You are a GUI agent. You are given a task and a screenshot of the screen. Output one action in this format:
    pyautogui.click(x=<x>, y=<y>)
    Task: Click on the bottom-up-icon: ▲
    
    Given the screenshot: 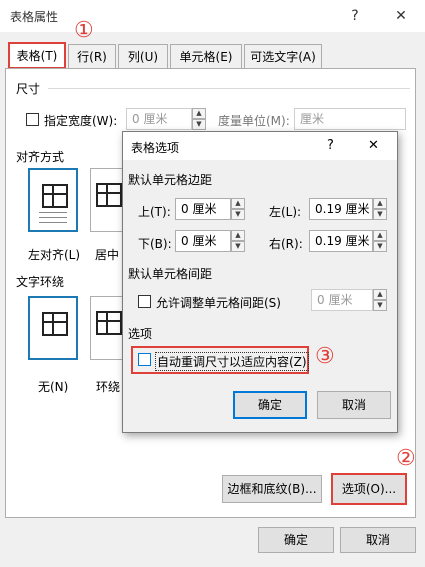 What is the action you would take?
    pyautogui.click(x=238, y=235)
    